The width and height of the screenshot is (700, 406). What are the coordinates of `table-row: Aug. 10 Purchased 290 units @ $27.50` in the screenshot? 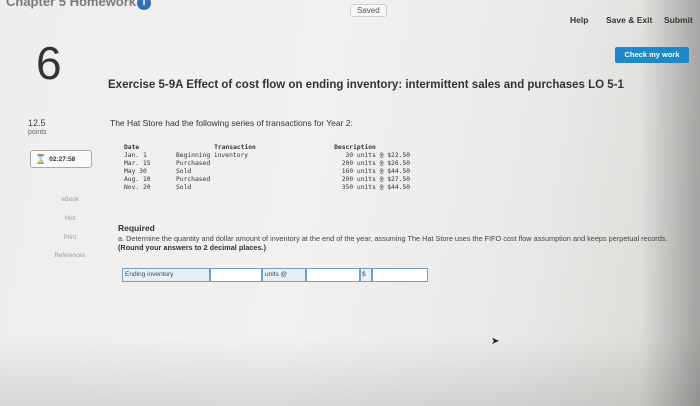 It's located at (267, 180).